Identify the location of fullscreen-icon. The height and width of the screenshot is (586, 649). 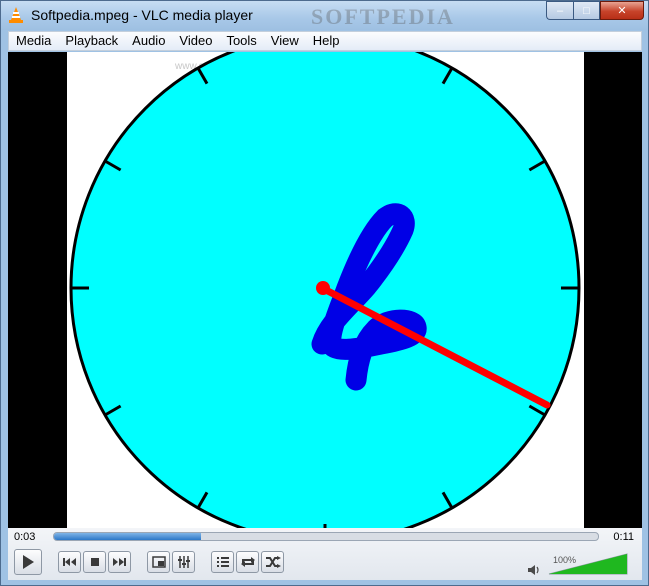
(158, 562).